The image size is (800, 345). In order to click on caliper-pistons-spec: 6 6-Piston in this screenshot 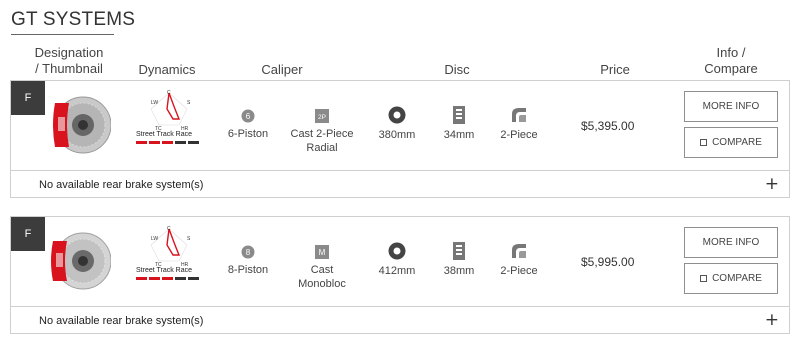, I will do `click(248, 125)`.